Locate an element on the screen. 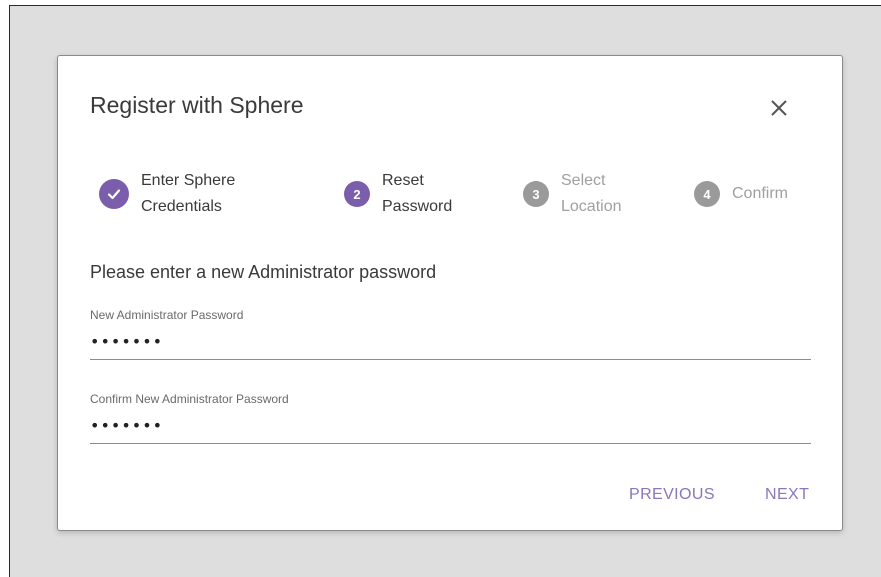 This screenshot has height=577, width=881. step-1-label: Enter Sphere Credentials is located at coordinates (188, 193).